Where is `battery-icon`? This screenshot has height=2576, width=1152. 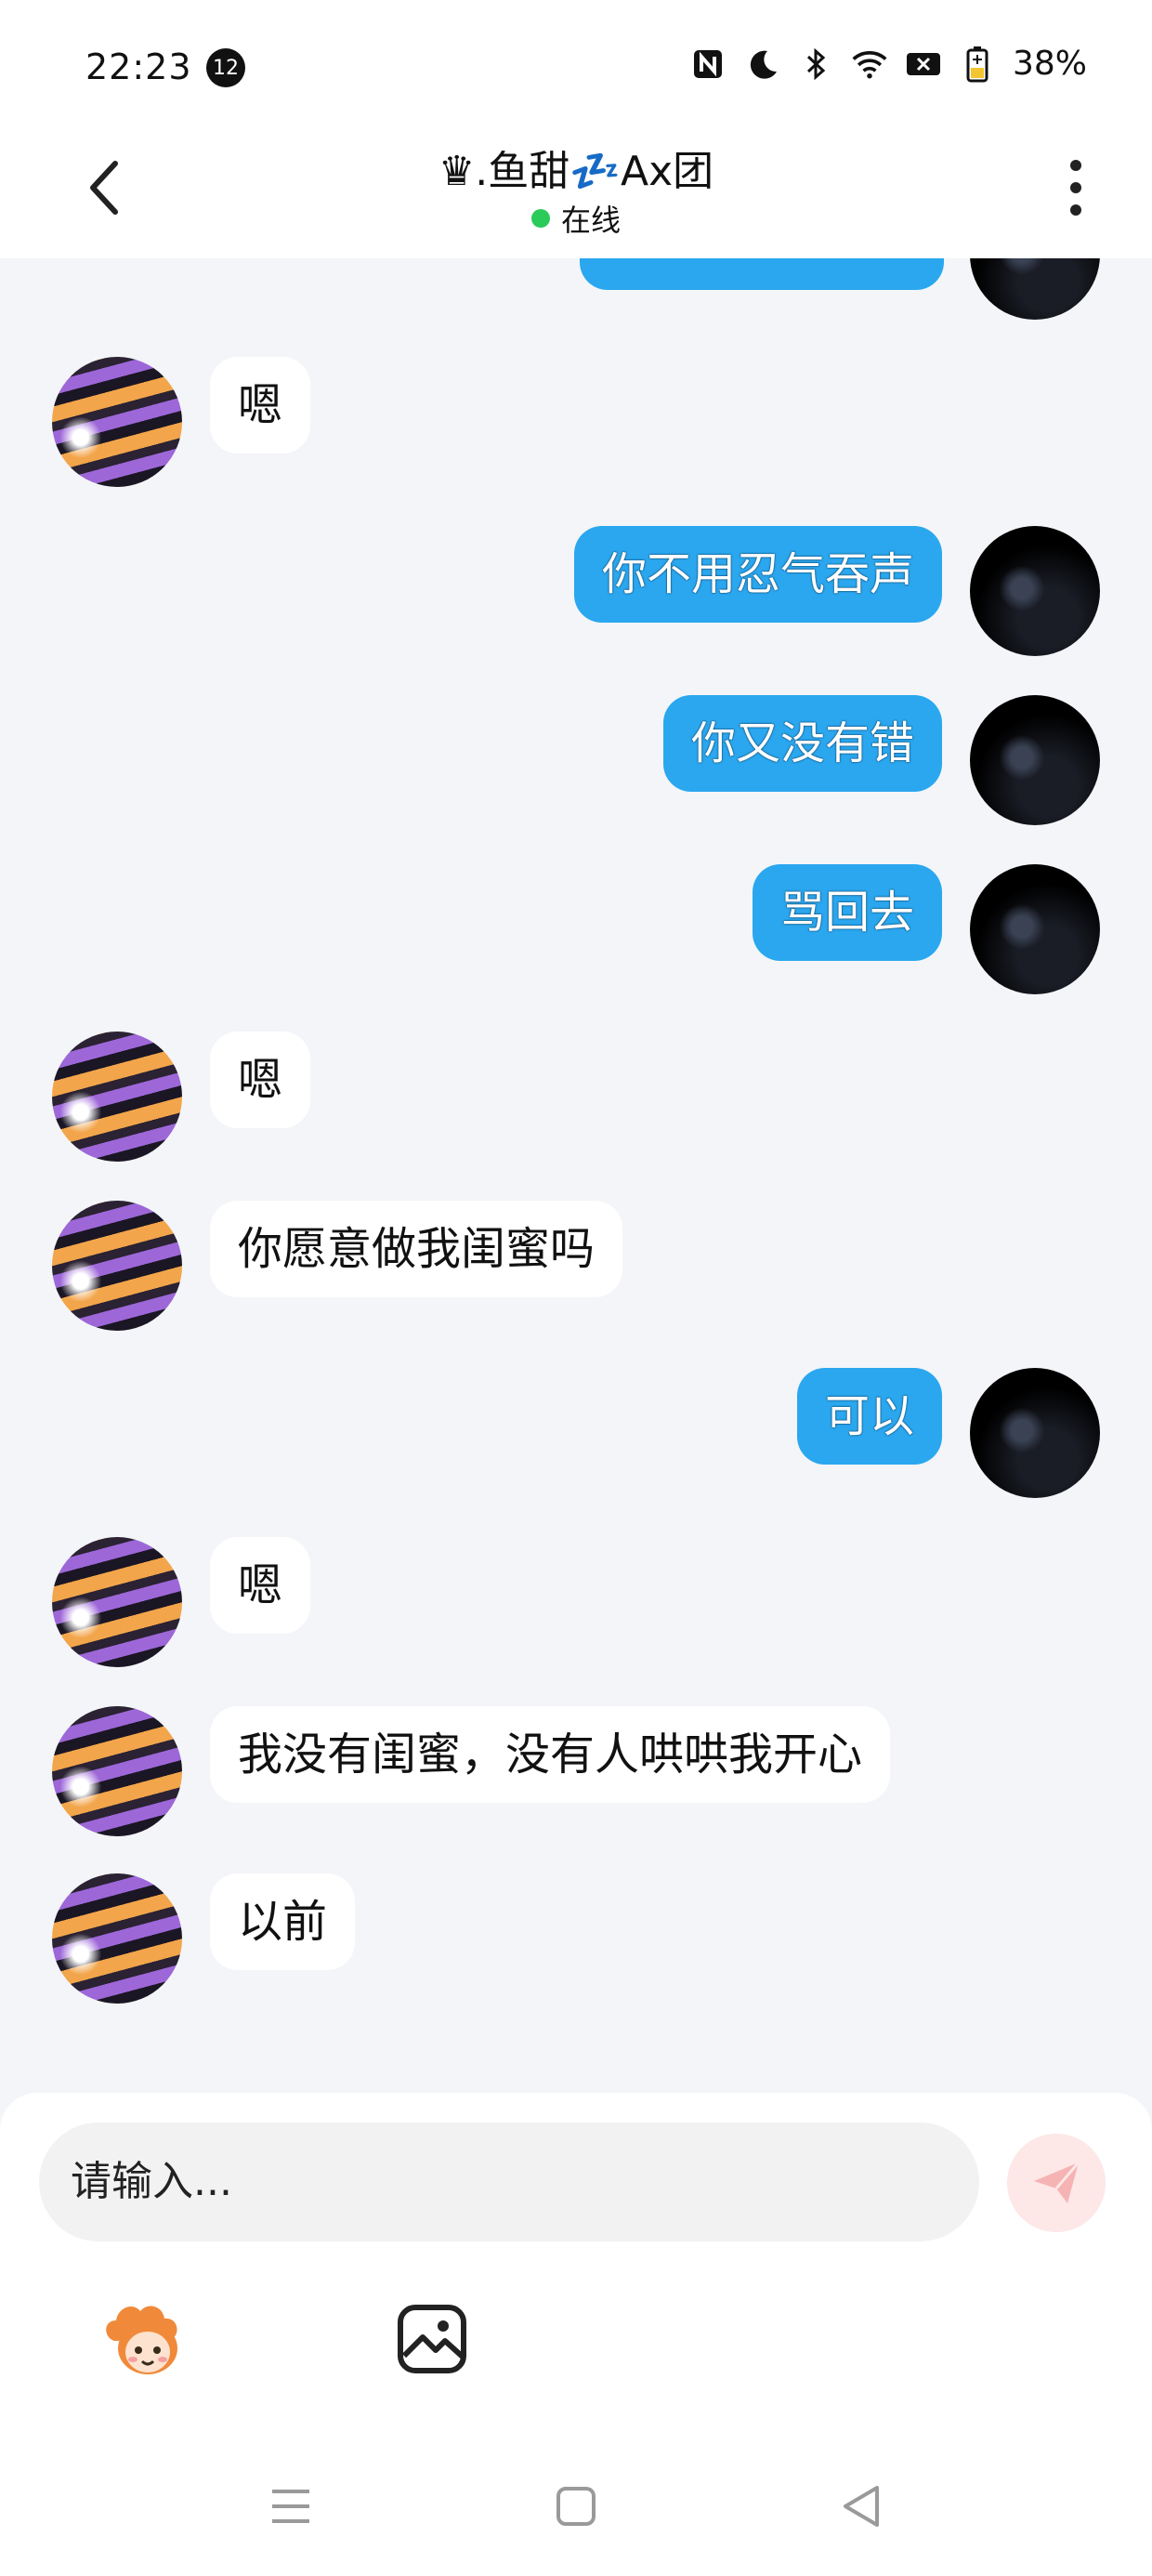
battery-icon is located at coordinates (978, 64).